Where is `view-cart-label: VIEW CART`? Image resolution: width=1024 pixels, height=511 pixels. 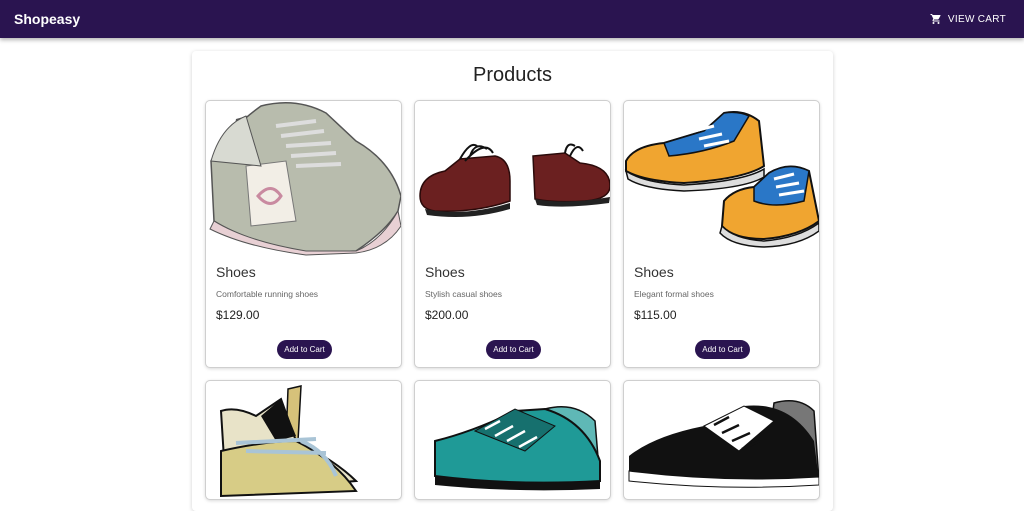 view-cart-label: VIEW CART is located at coordinates (976, 19).